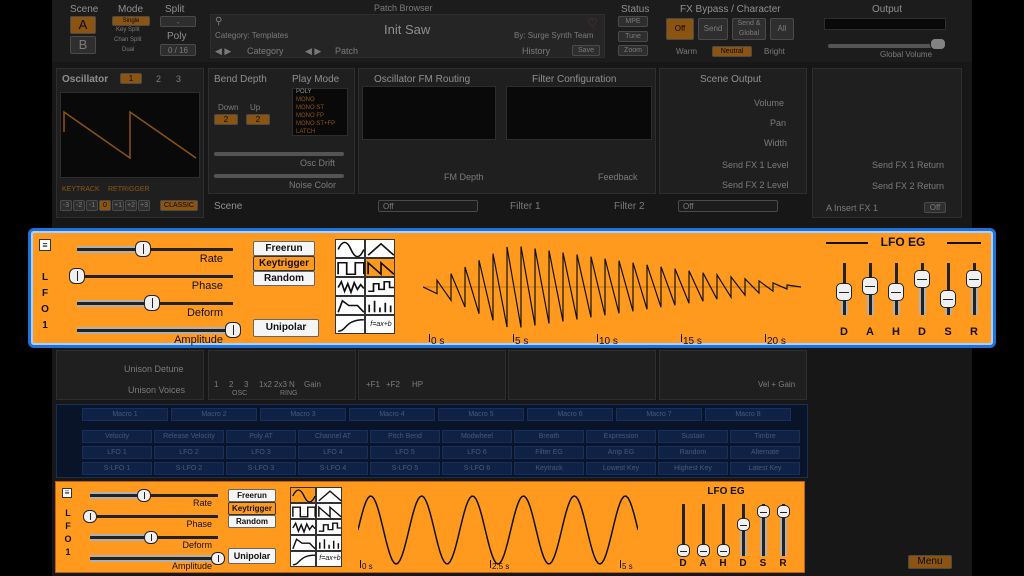 The height and width of the screenshot is (576, 1024). I want to click on small-square-icon, so click(303, 511).